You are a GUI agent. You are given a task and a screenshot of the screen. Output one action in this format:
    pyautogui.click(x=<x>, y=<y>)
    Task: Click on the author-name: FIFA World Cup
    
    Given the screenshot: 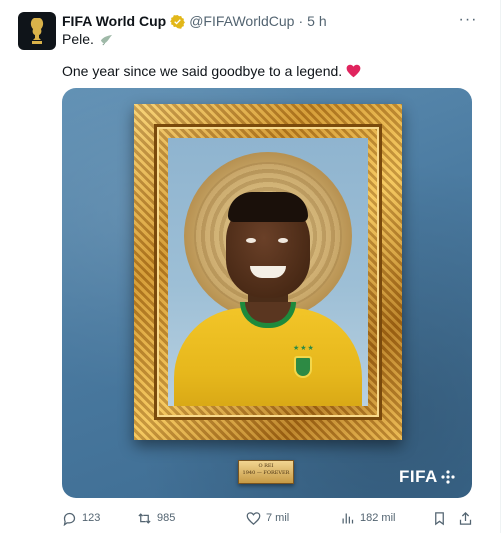 What is the action you would take?
    pyautogui.click(x=114, y=21)
    